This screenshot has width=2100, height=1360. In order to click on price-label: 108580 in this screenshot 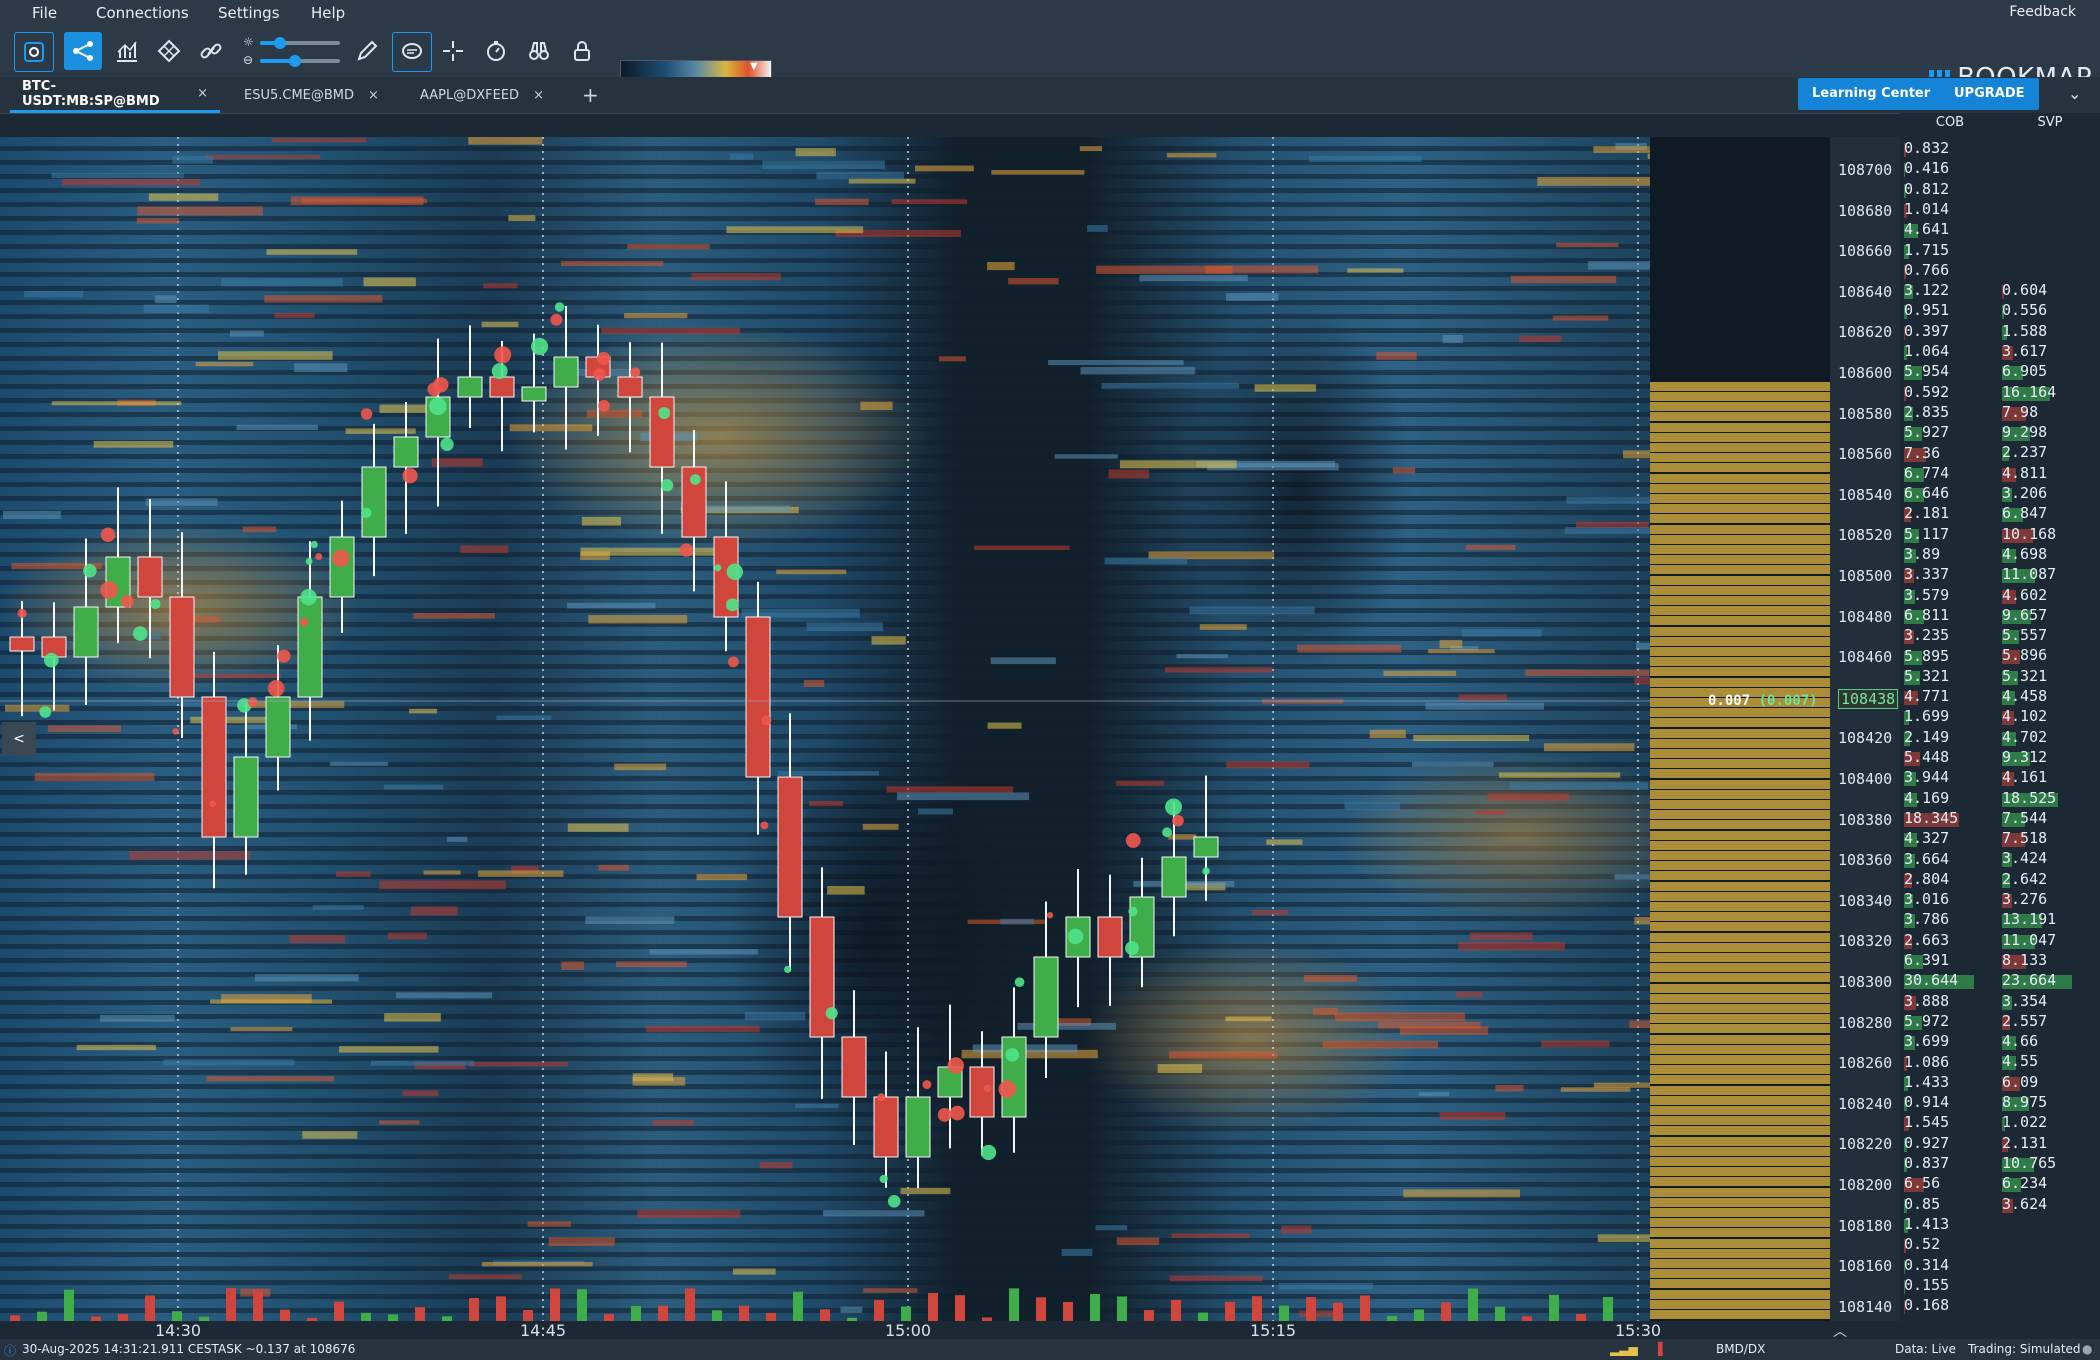, I will do `click(1865, 413)`.